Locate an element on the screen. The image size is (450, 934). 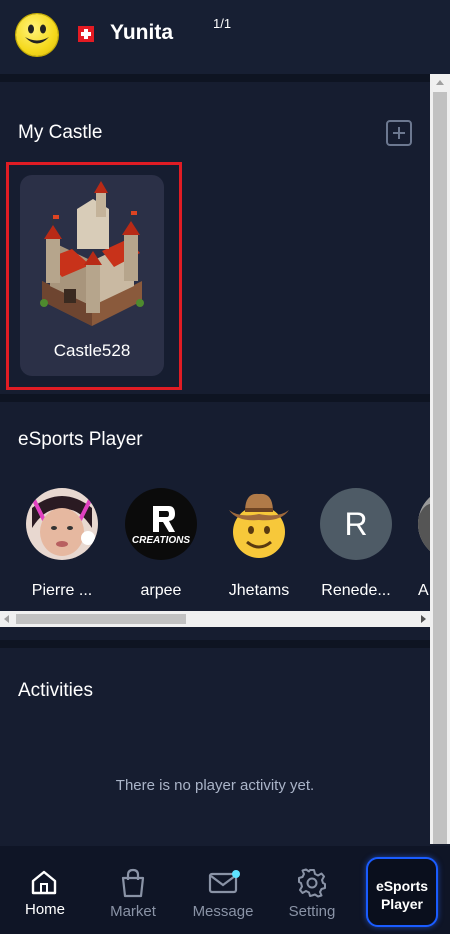
player-initial: R is located at coordinates (356, 524).